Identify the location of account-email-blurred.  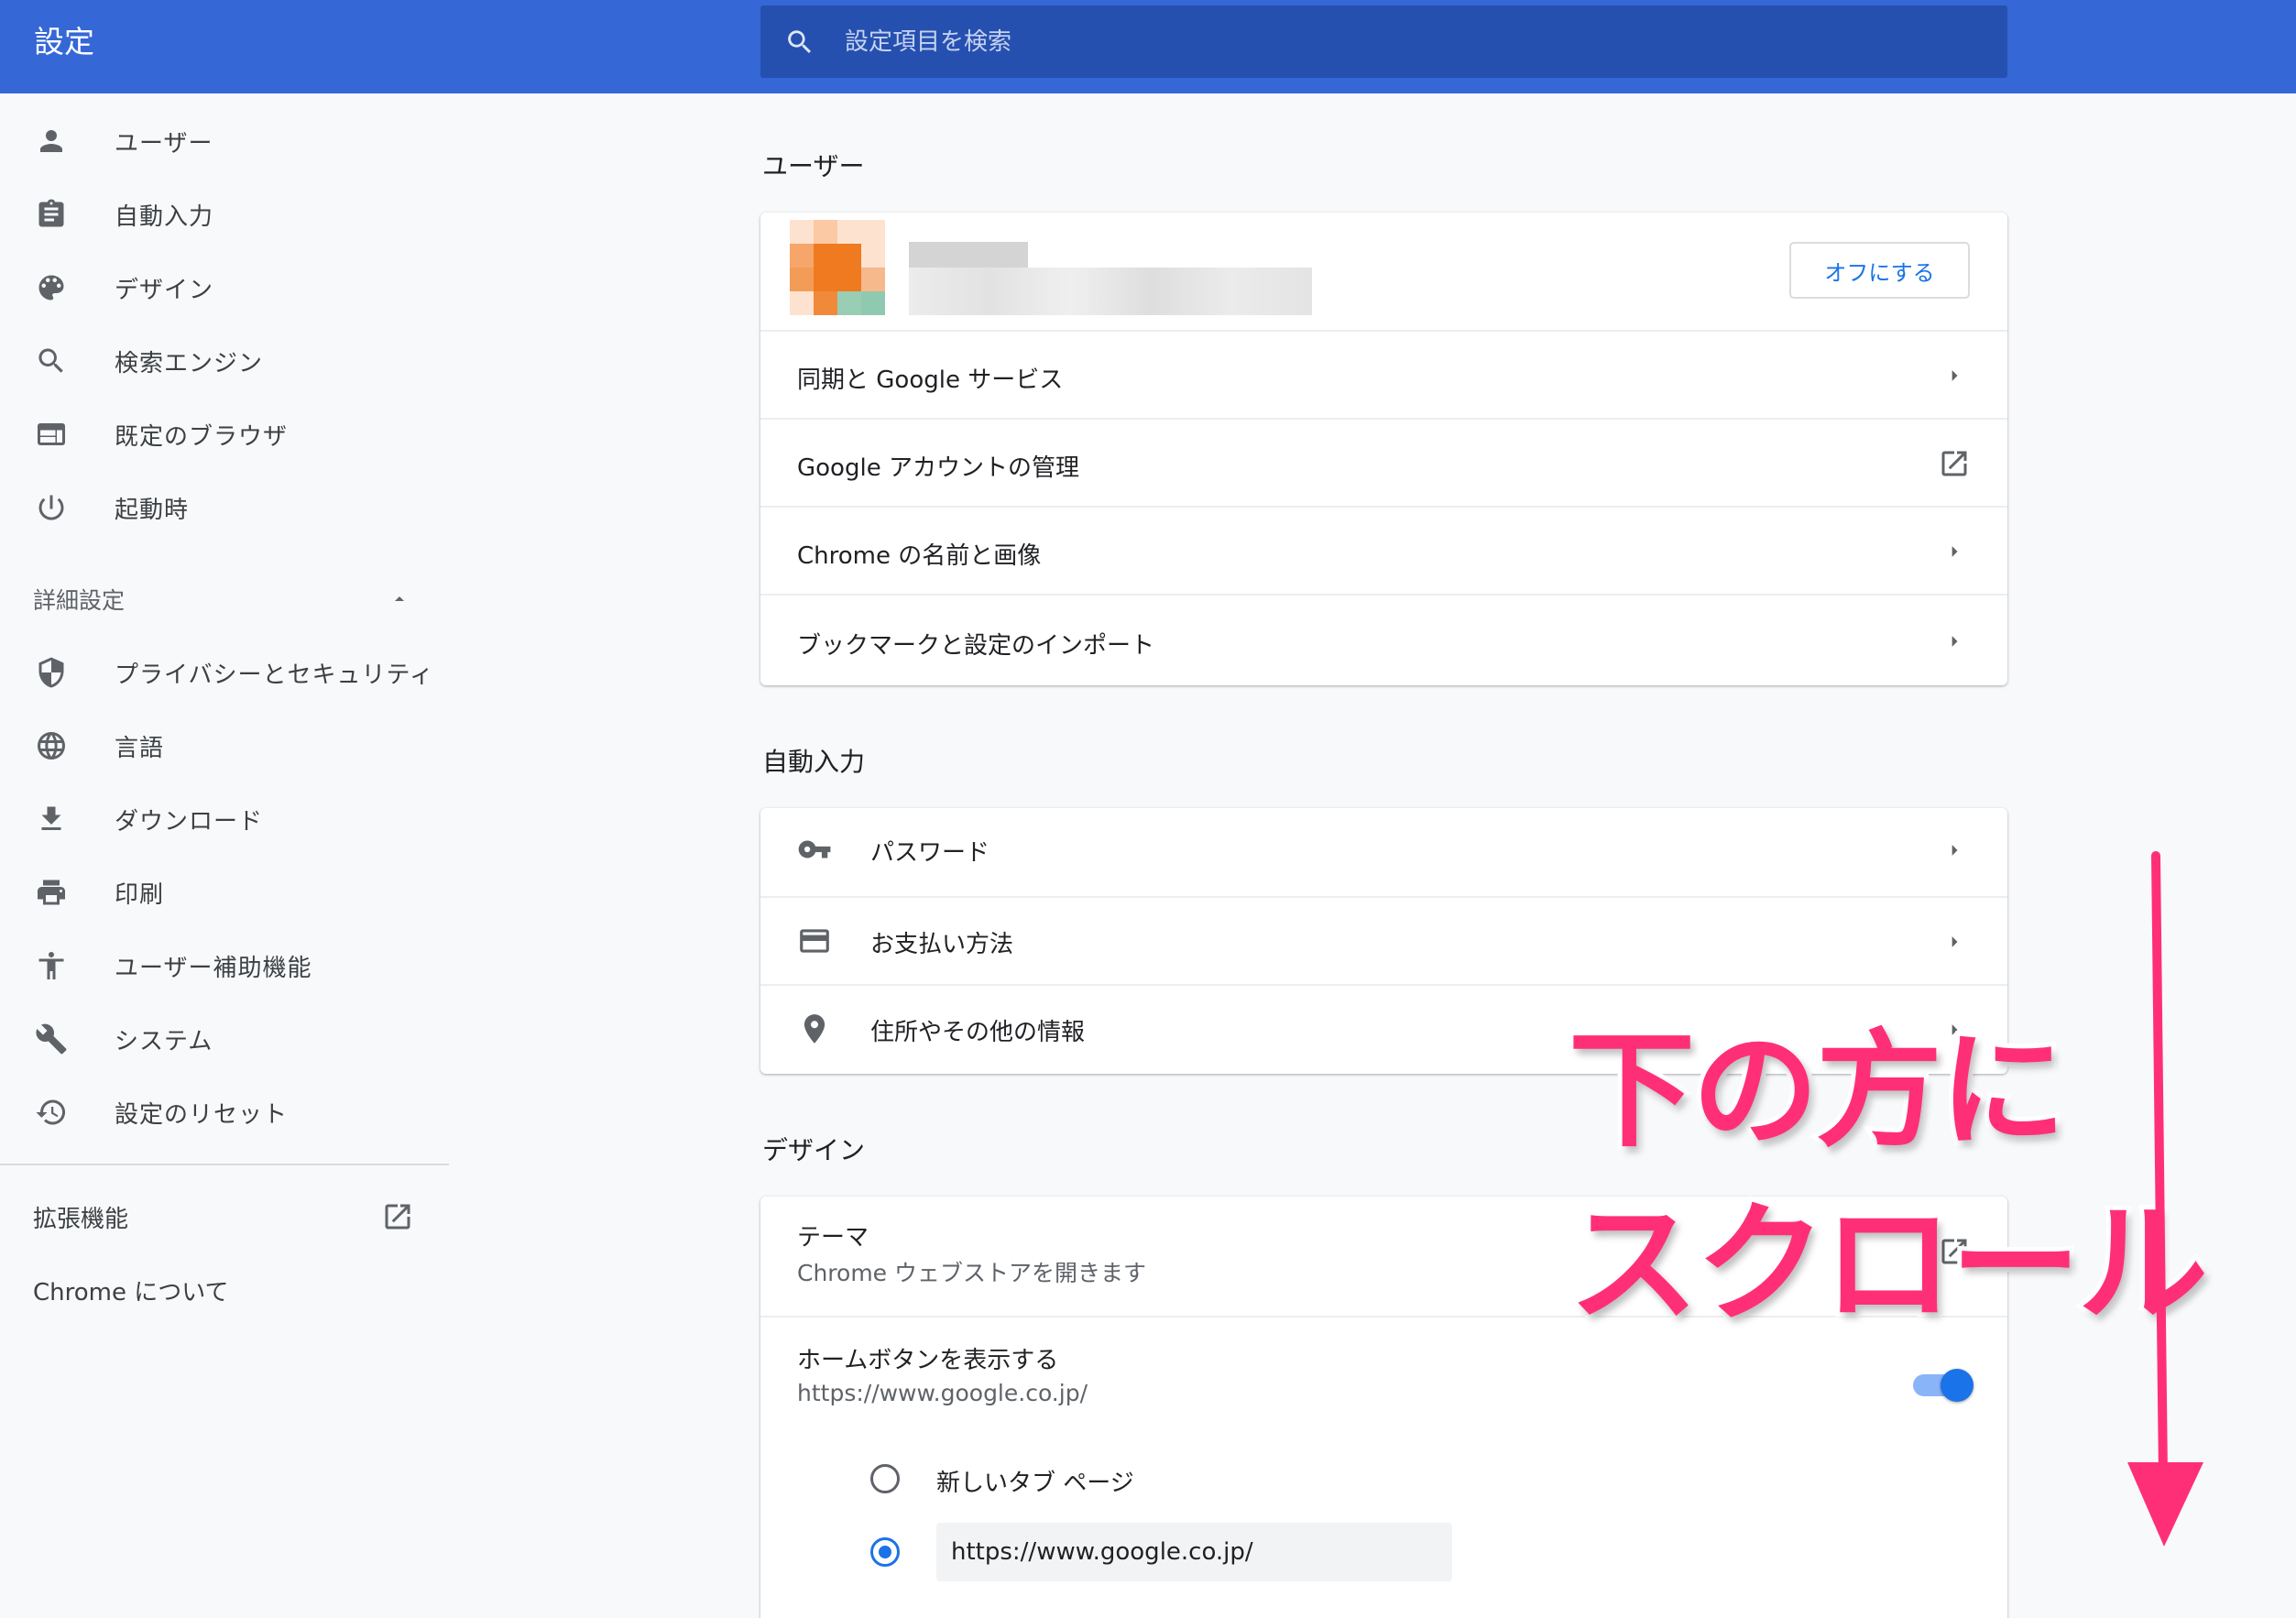
(1110, 291).